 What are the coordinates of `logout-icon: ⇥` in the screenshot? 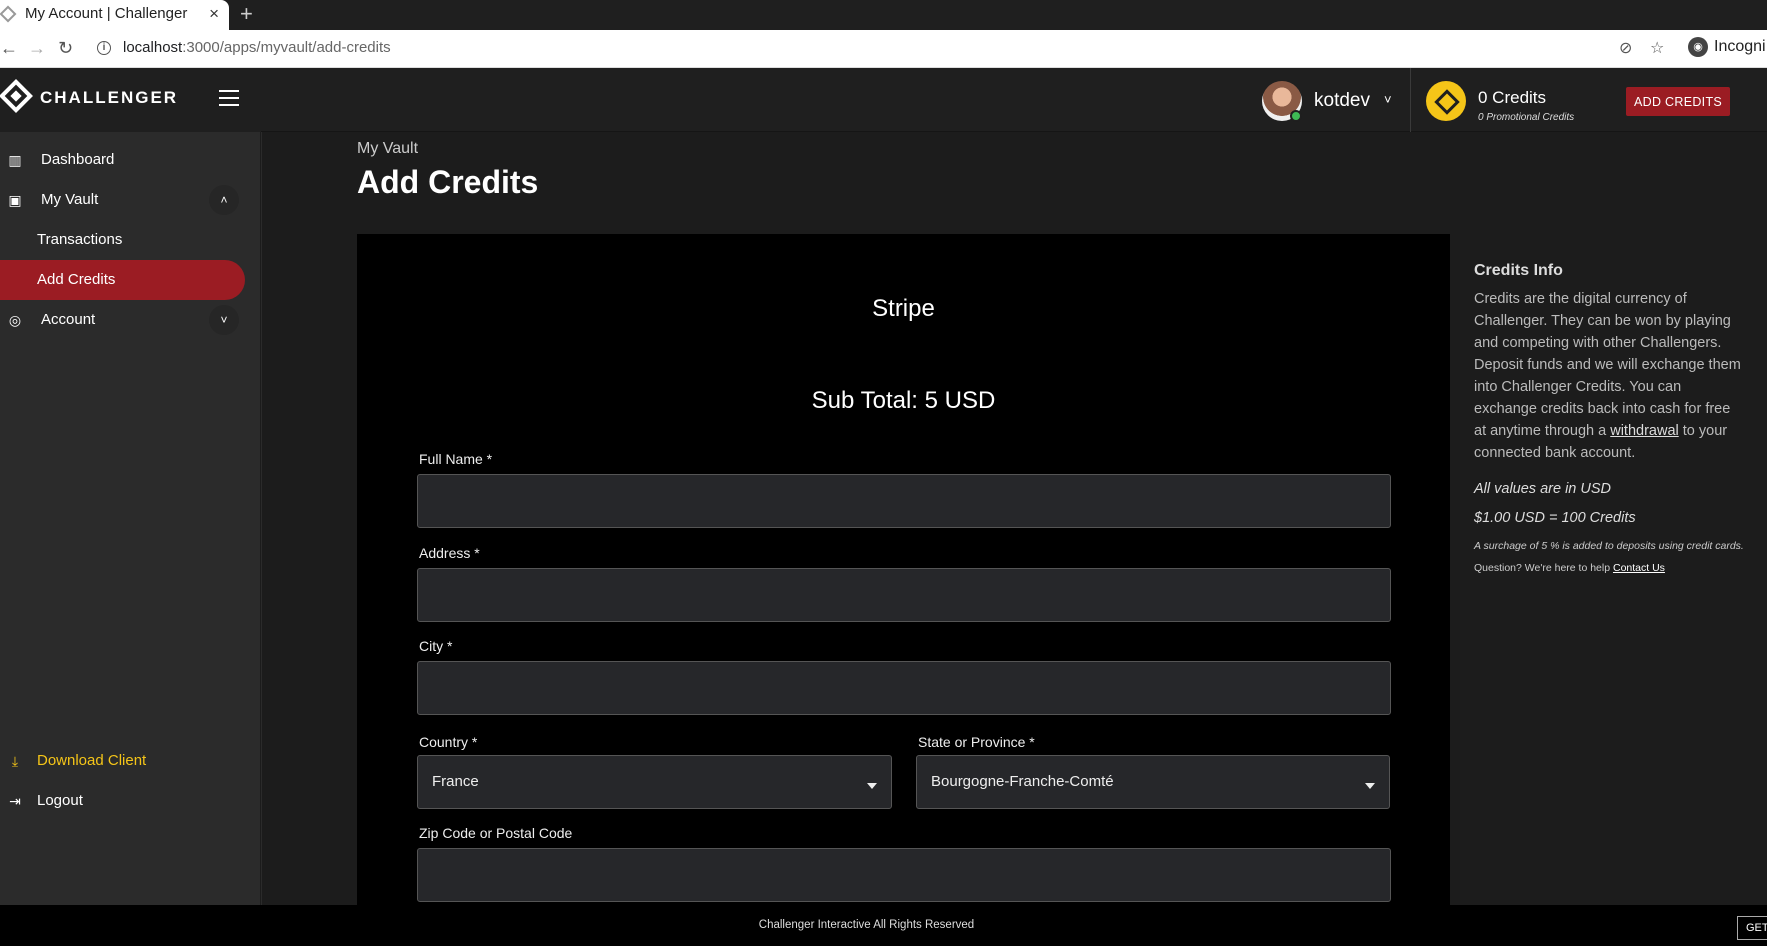 It's located at (15, 801).